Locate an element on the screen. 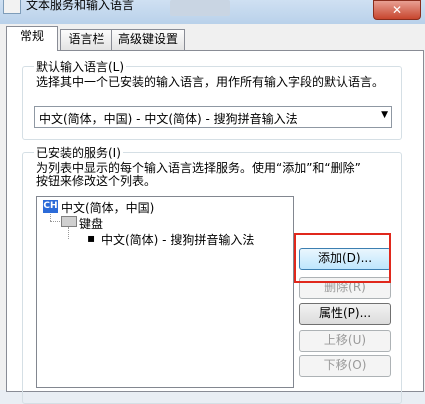 This screenshot has height=404, width=425. tree-item-service: 中文(简体) - 搜狗拼音输入法 is located at coordinates (177, 239).